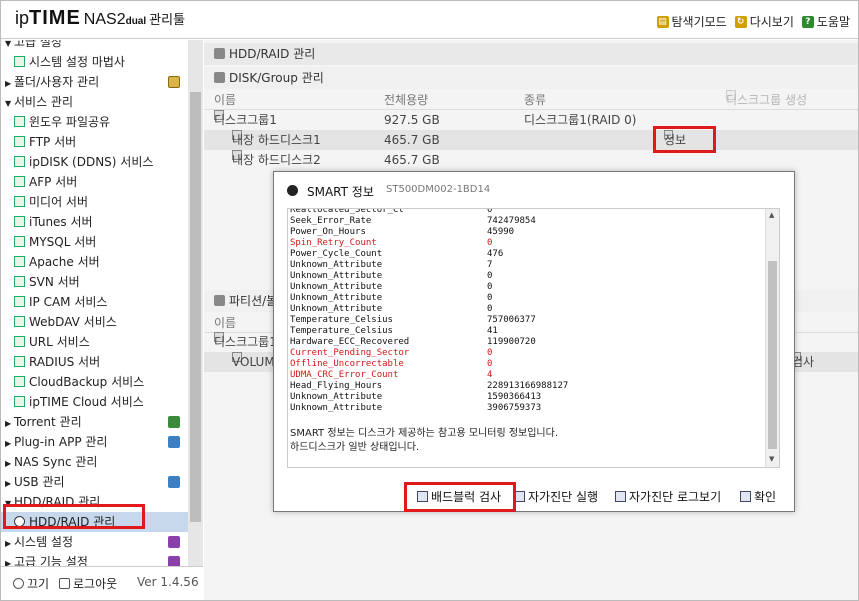 This screenshot has height=601, width=859. What do you see at coordinates (64, 262) in the screenshot?
I see `sidebar-item-label: Apache 서버` at bounding box center [64, 262].